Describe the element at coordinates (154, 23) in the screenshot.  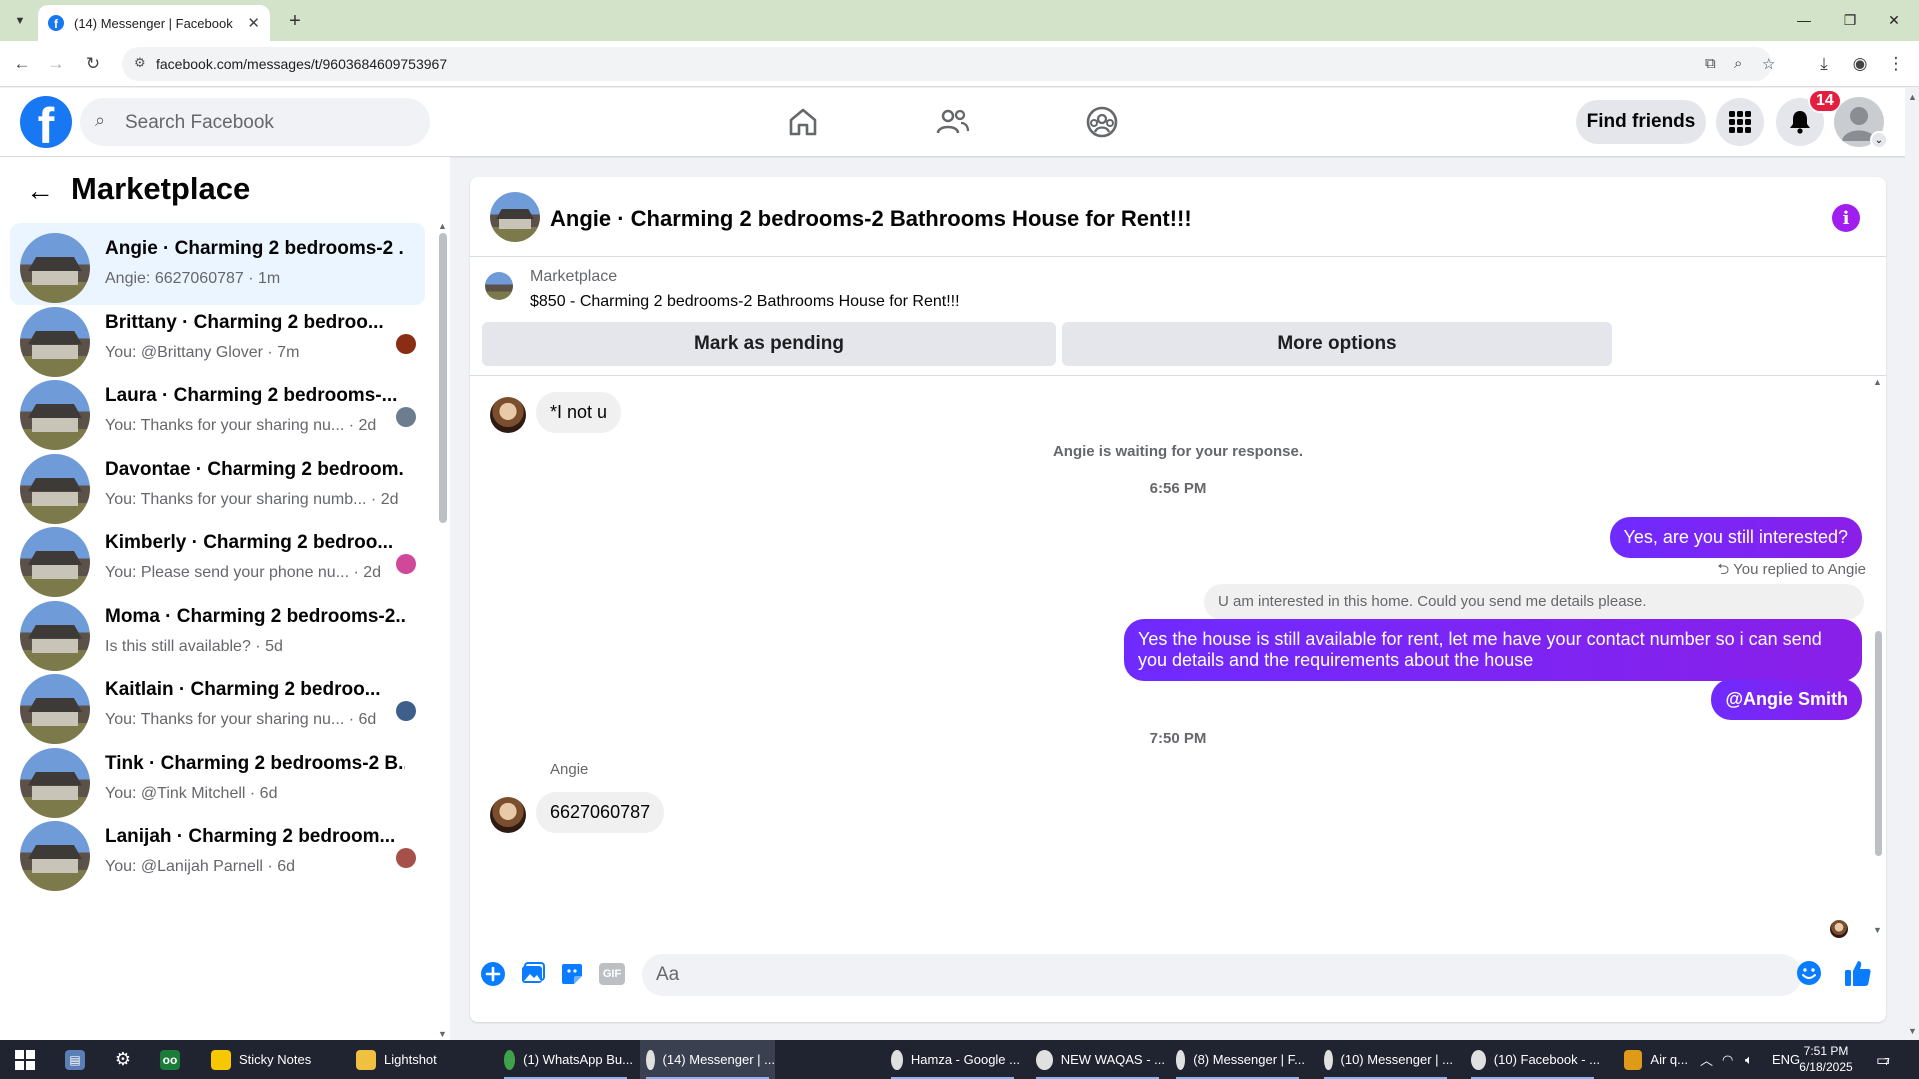
I see `browser-tab-messenger: f (14) Messenger | Facebook ✕` at that location.